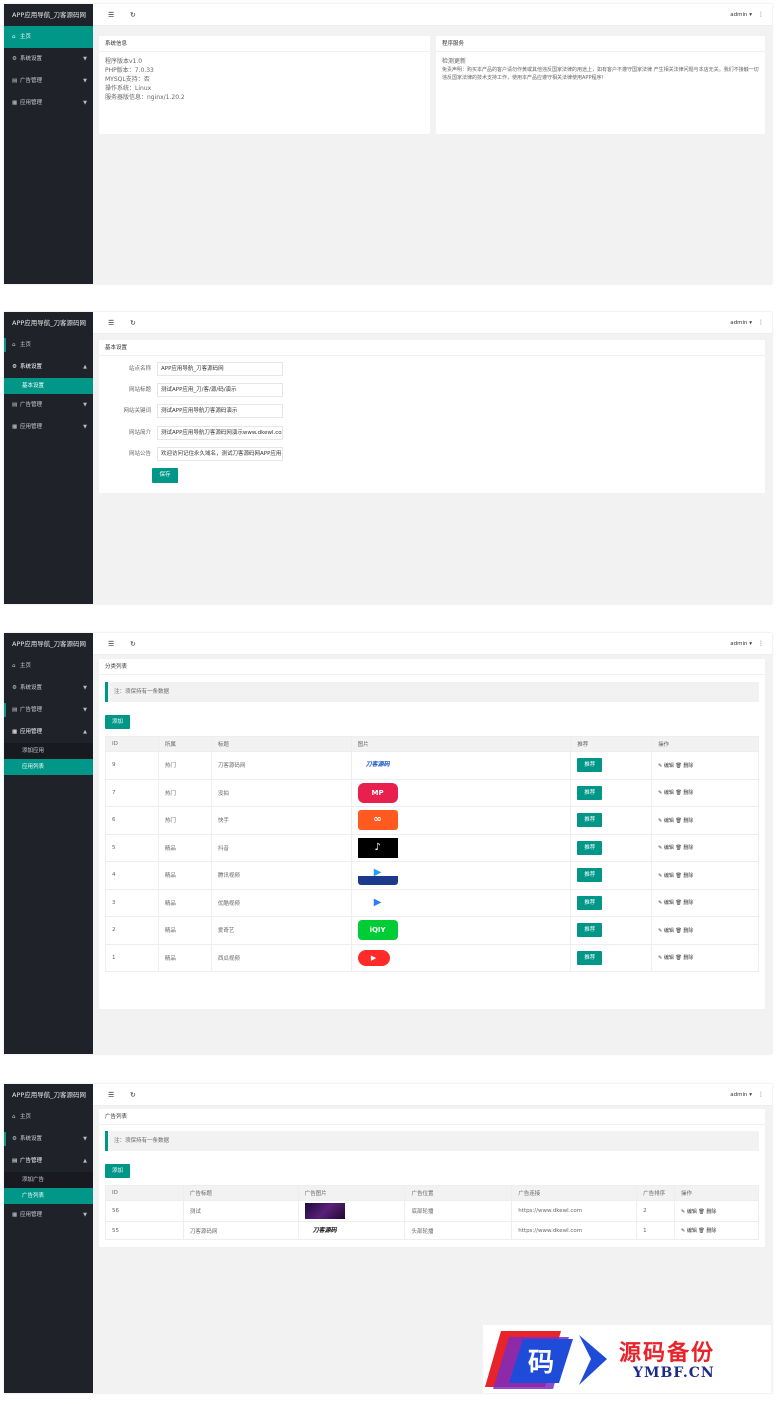 Image resolution: width=777 pixels, height=1404 pixels. I want to click on col-ad-image: 广告图片, so click(351, 1193).